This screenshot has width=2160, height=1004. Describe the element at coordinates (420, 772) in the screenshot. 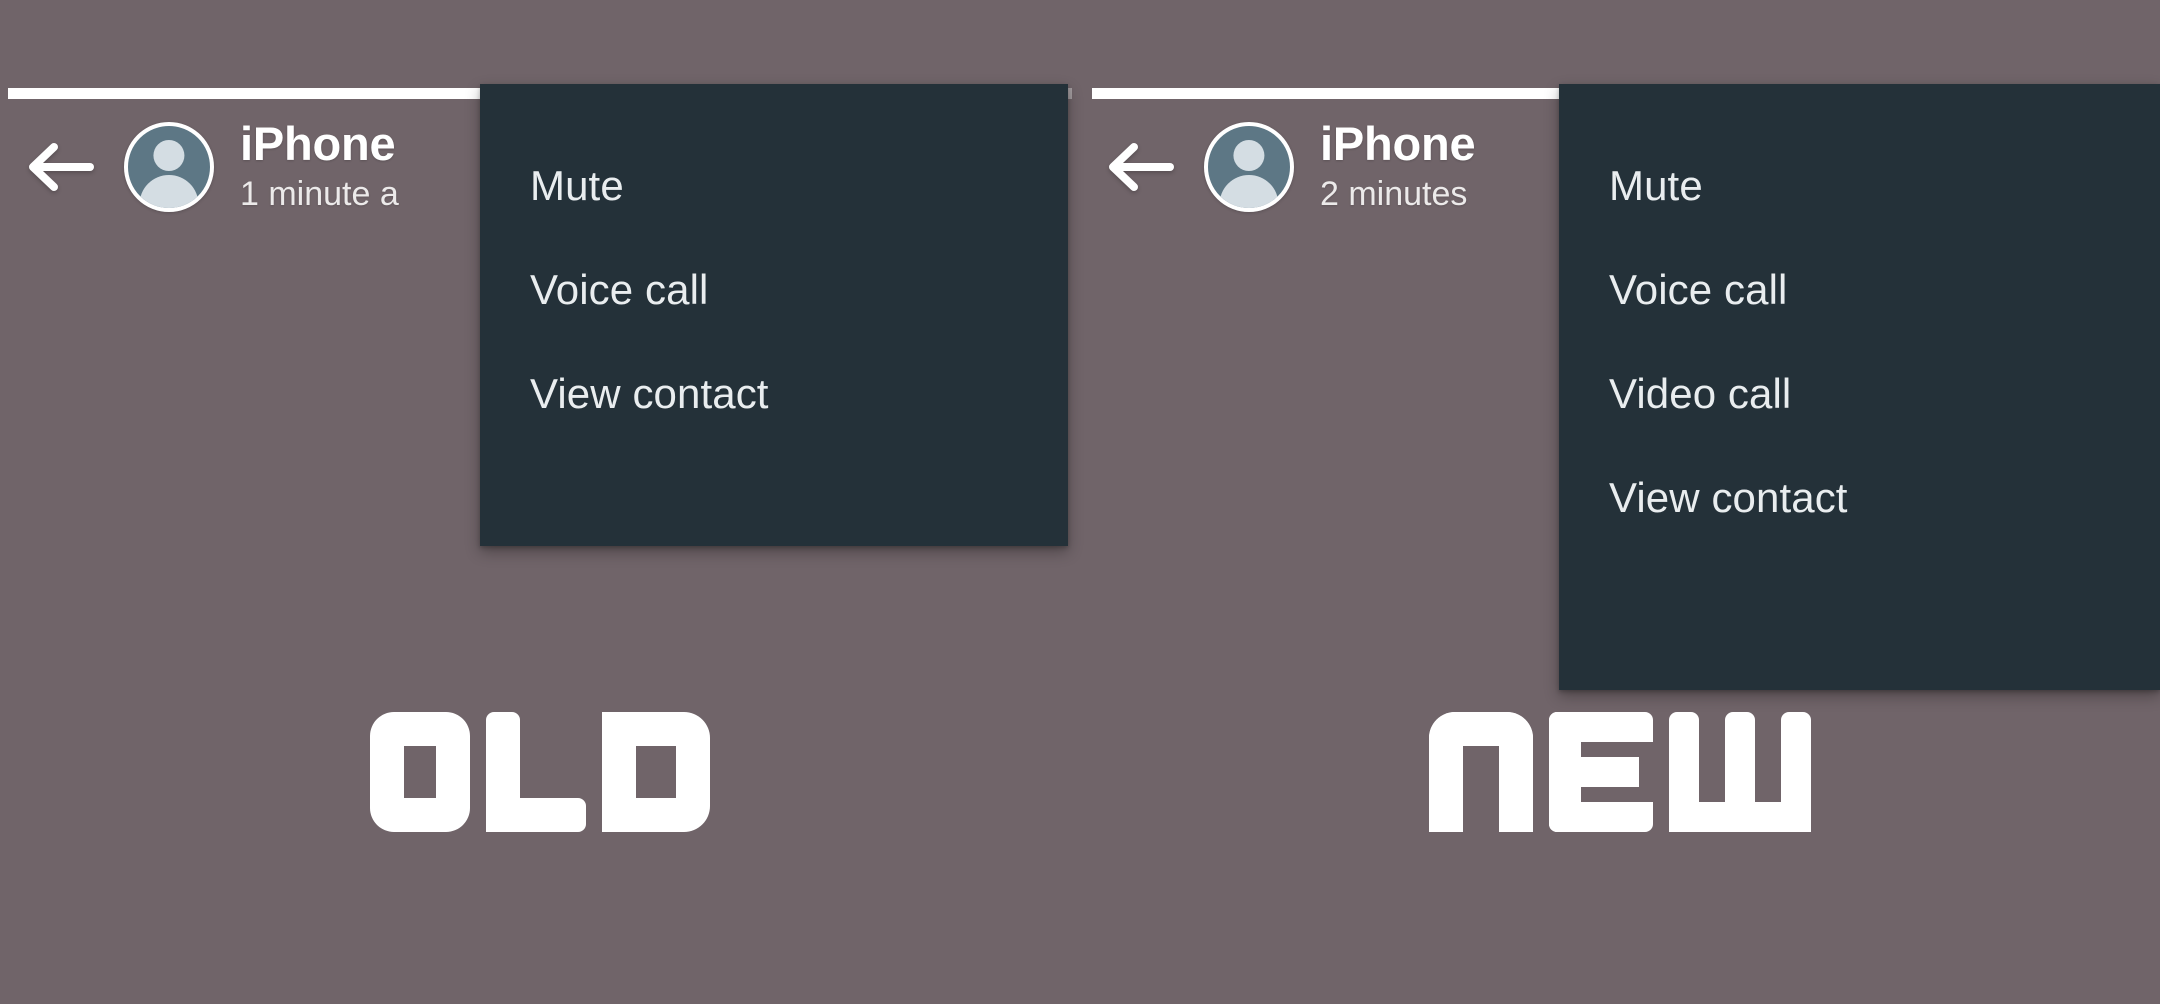

I see `badge-glyph-o` at that location.